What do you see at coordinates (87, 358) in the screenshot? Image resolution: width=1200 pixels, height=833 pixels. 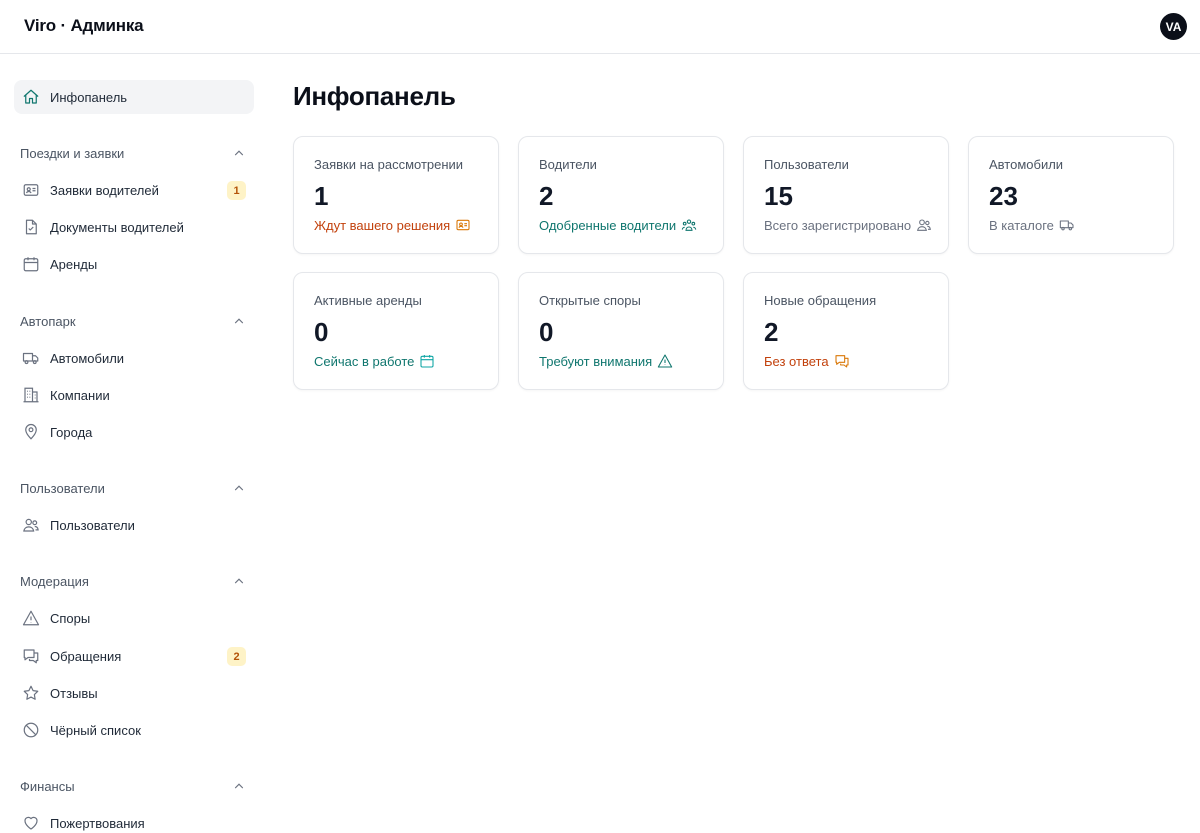 I see `sidebar-item-label: Автомобили` at bounding box center [87, 358].